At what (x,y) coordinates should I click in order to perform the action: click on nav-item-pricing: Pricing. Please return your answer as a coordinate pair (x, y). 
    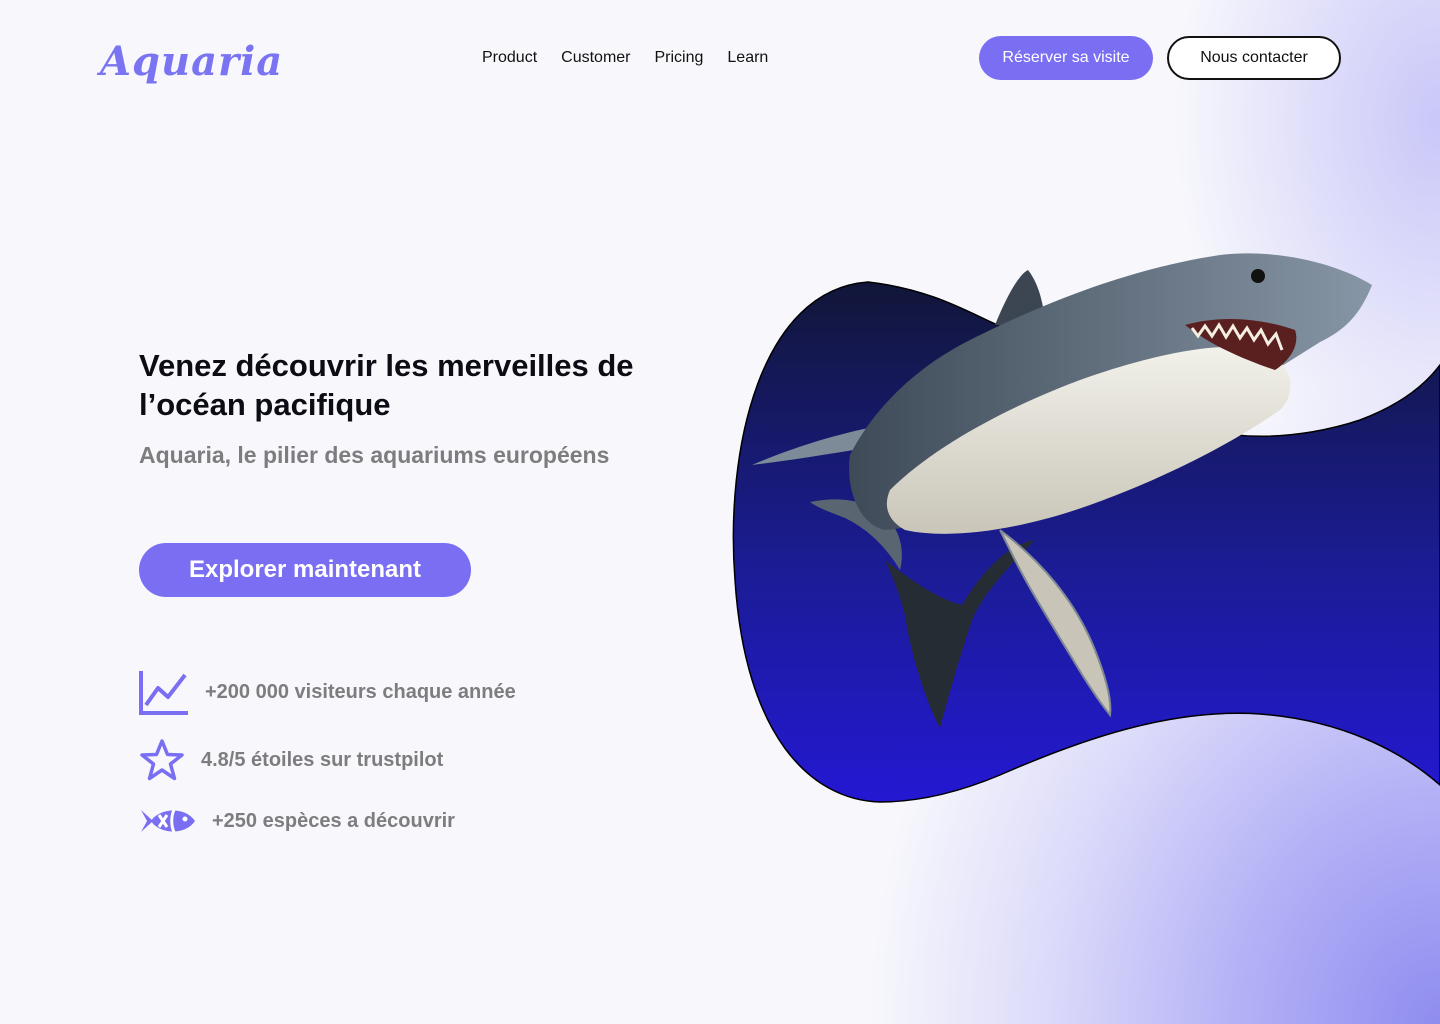
    Looking at the image, I should click on (679, 58).